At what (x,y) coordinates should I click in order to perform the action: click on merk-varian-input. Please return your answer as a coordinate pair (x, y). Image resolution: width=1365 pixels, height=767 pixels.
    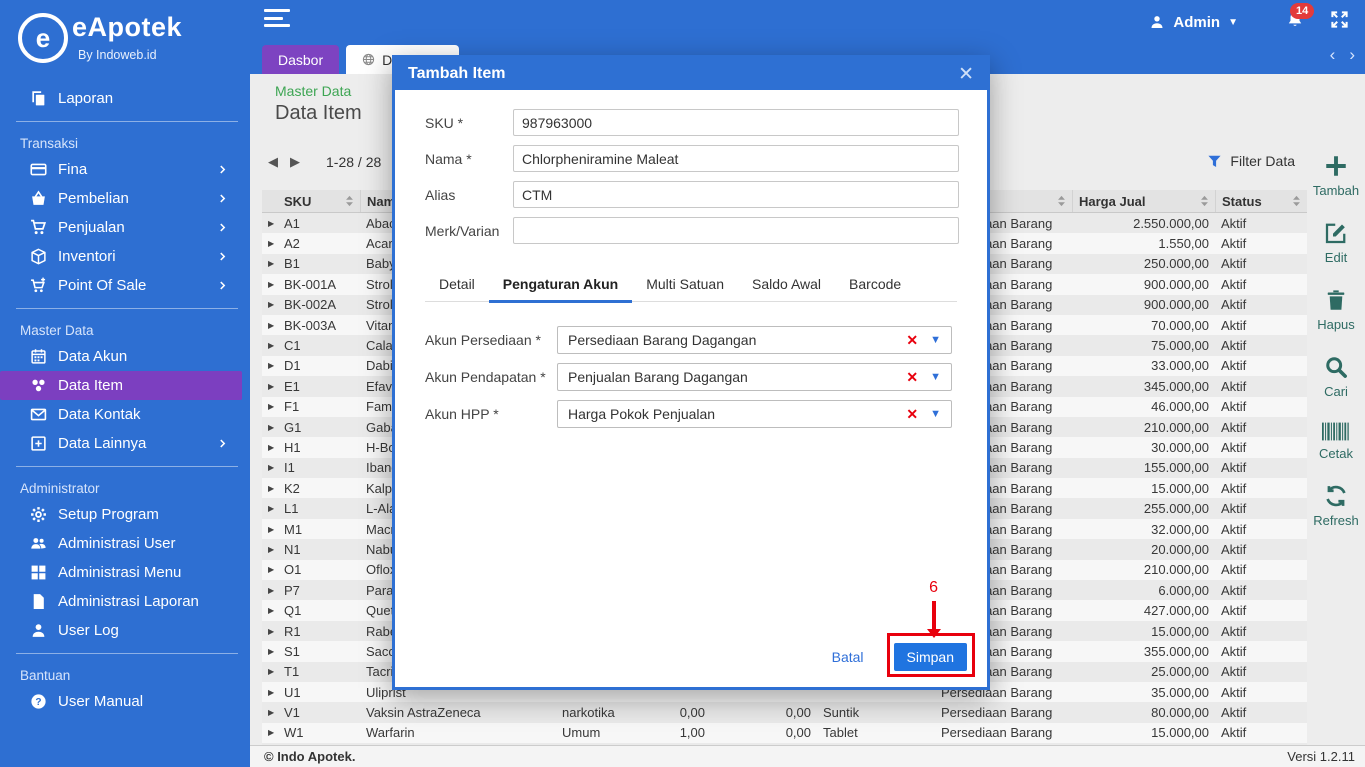
    Looking at the image, I should click on (736, 230).